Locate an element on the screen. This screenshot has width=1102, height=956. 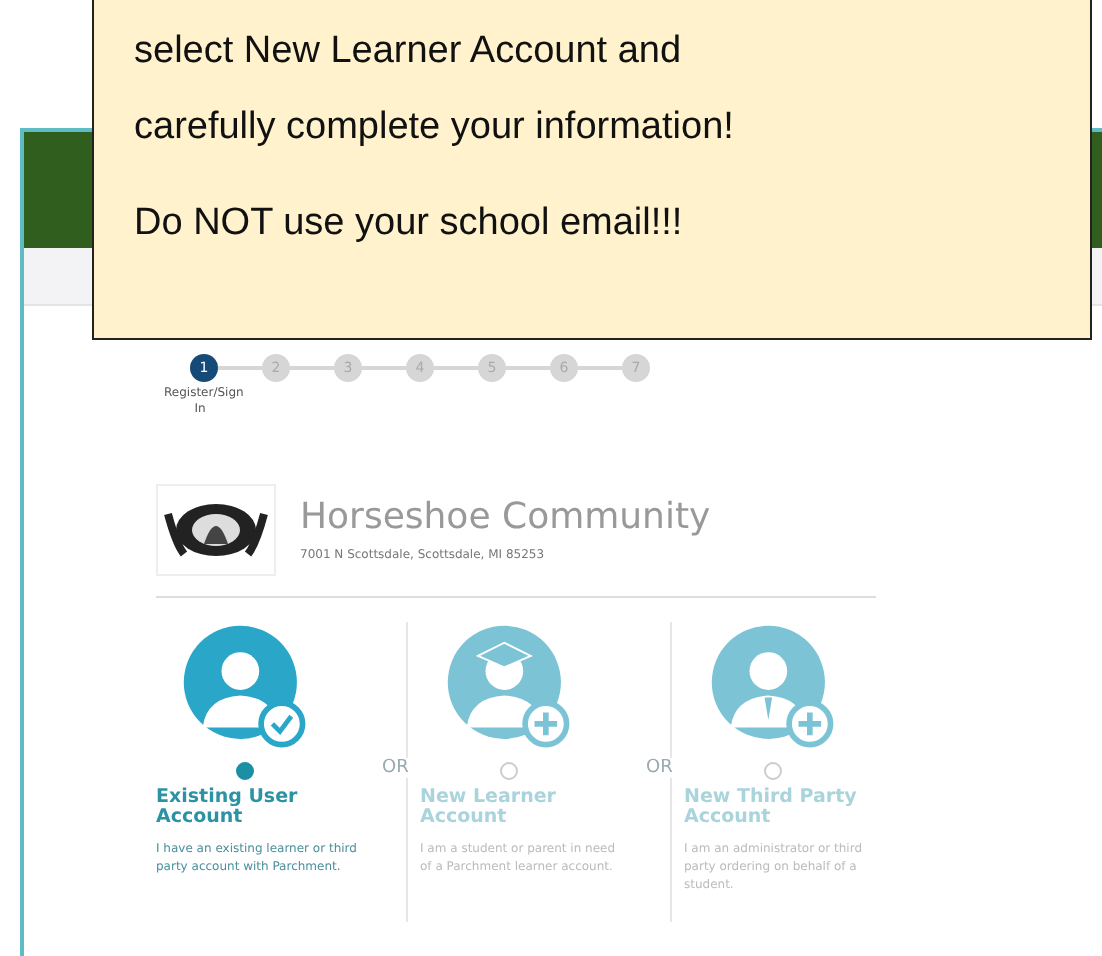
option-title: New Third Party Account is located at coordinates (794, 807).